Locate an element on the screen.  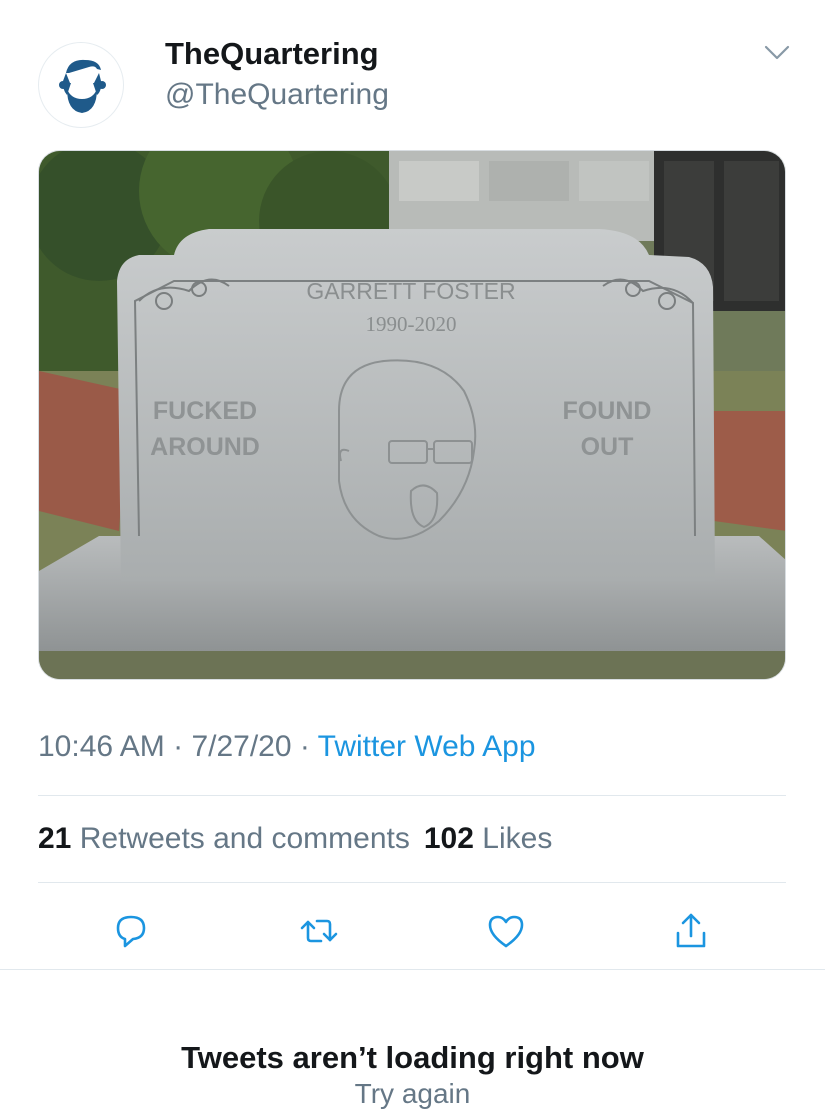
reply-button is located at coordinates (131, 931).